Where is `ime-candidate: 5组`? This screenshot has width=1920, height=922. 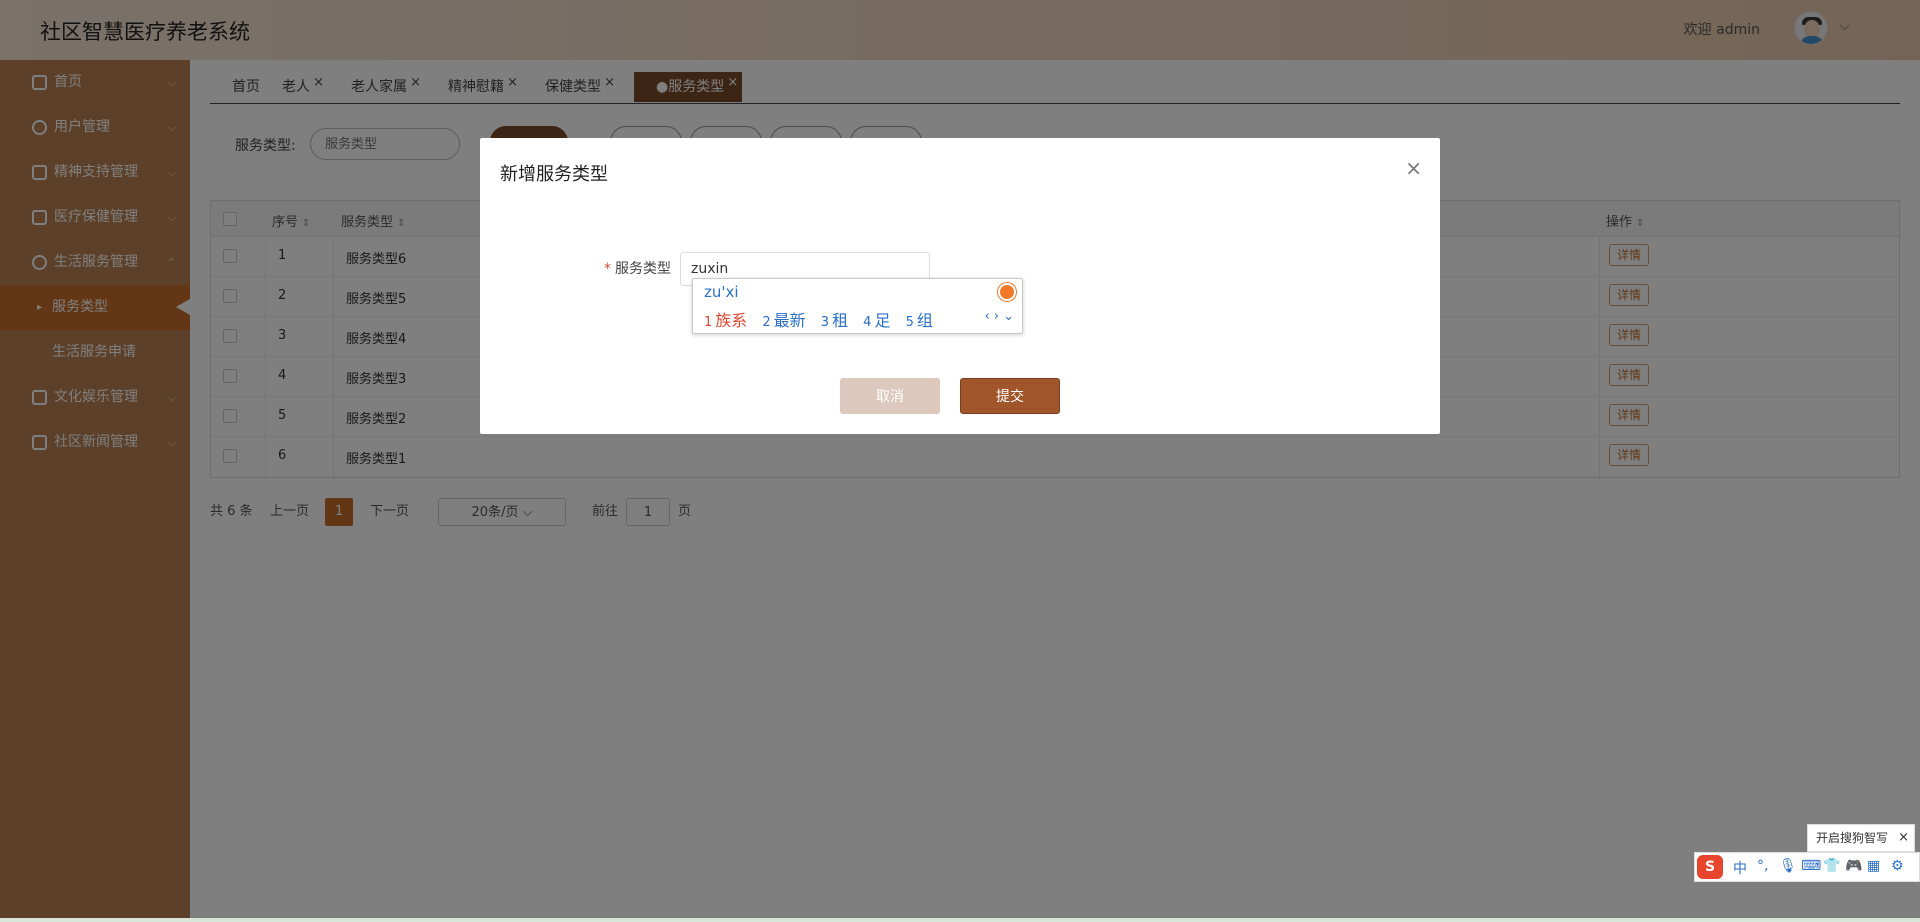 ime-candidate: 5组 is located at coordinates (919, 319).